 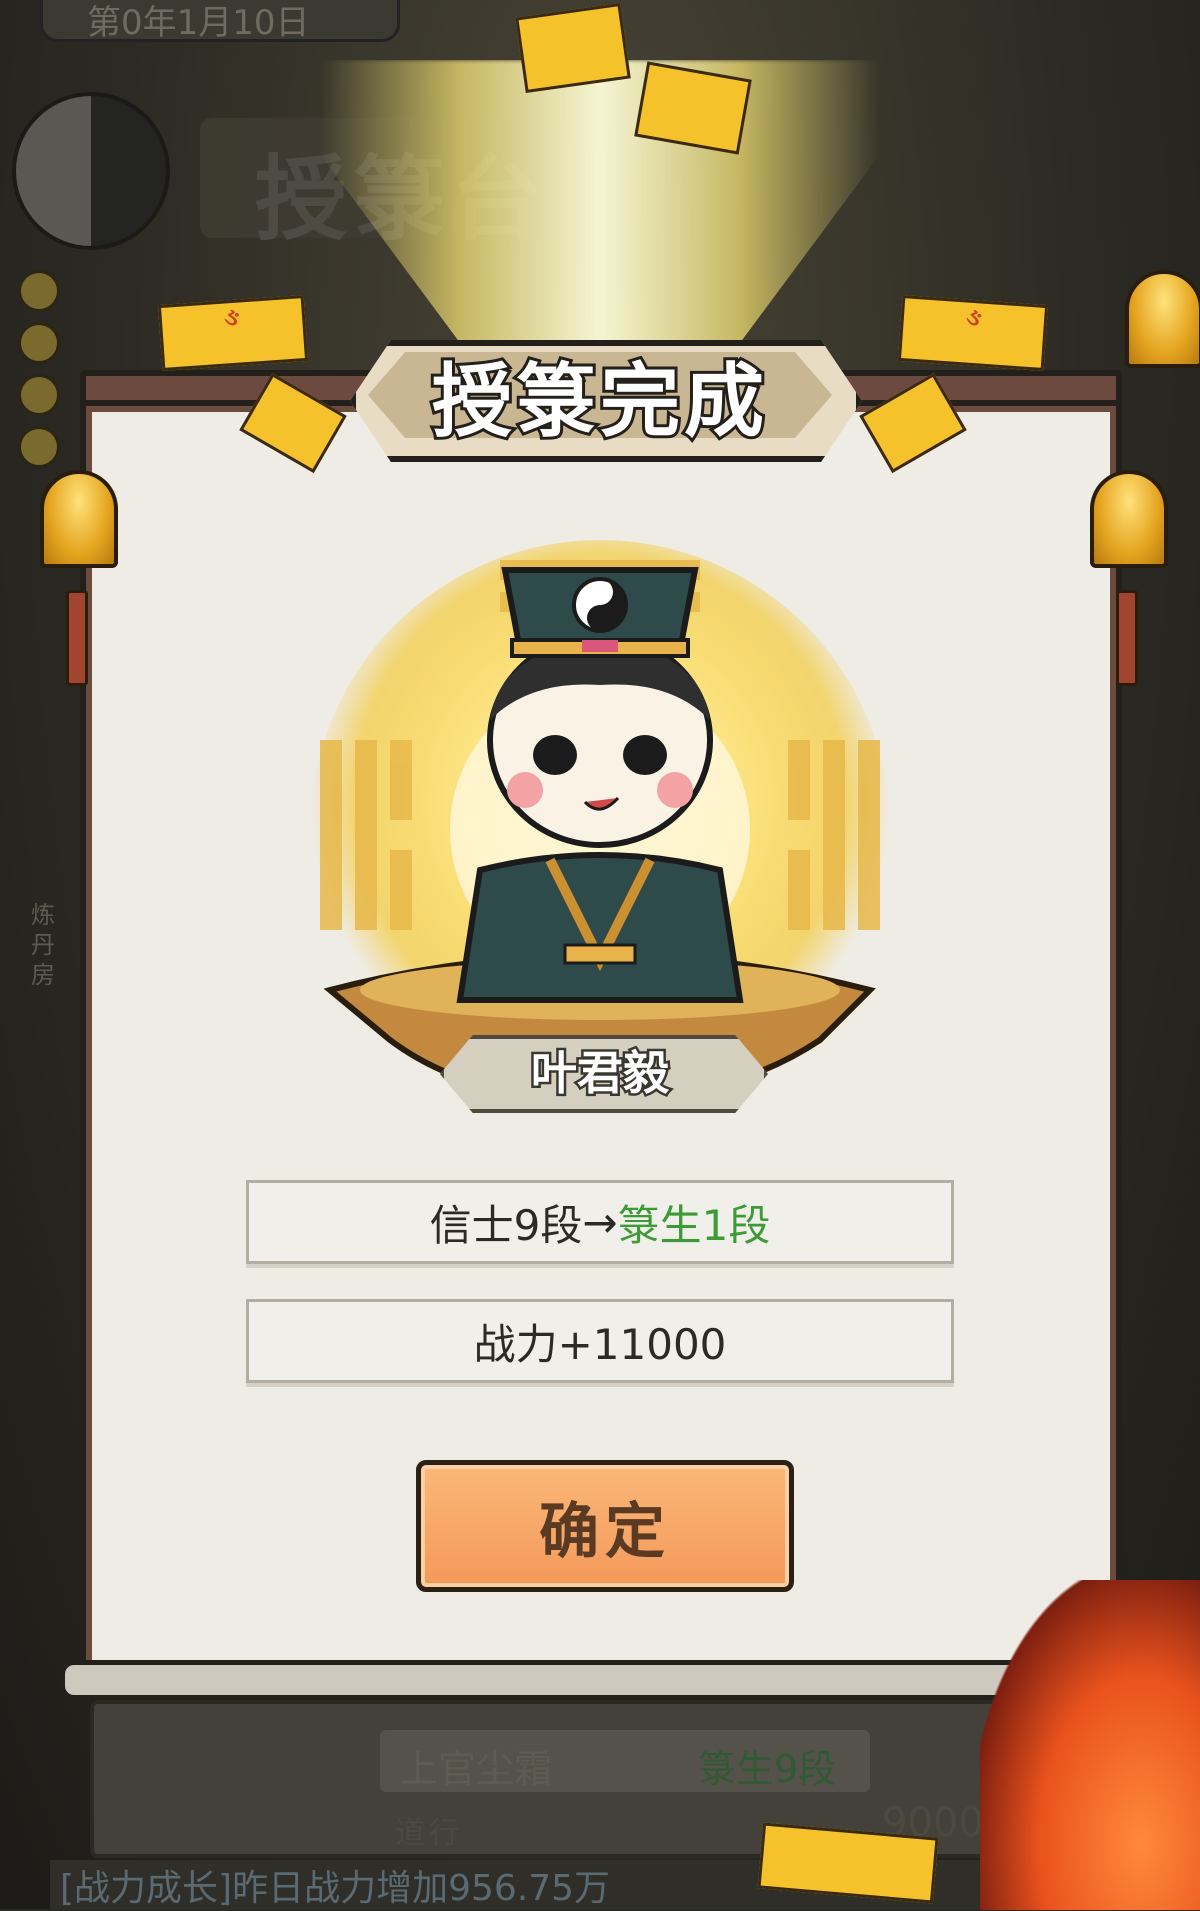 What do you see at coordinates (335, 1888) in the screenshot?
I see `ticker-text: [战力成长]昨日战力增加956.75万` at bounding box center [335, 1888].